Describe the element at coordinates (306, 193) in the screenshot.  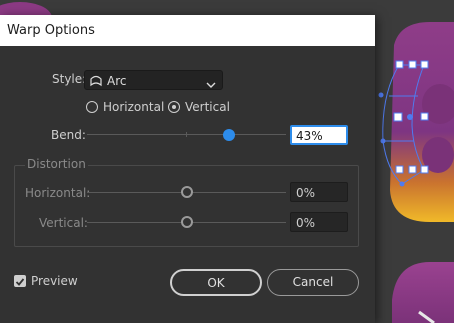
I see `horizontal-distortion-value: 0%` at that location.